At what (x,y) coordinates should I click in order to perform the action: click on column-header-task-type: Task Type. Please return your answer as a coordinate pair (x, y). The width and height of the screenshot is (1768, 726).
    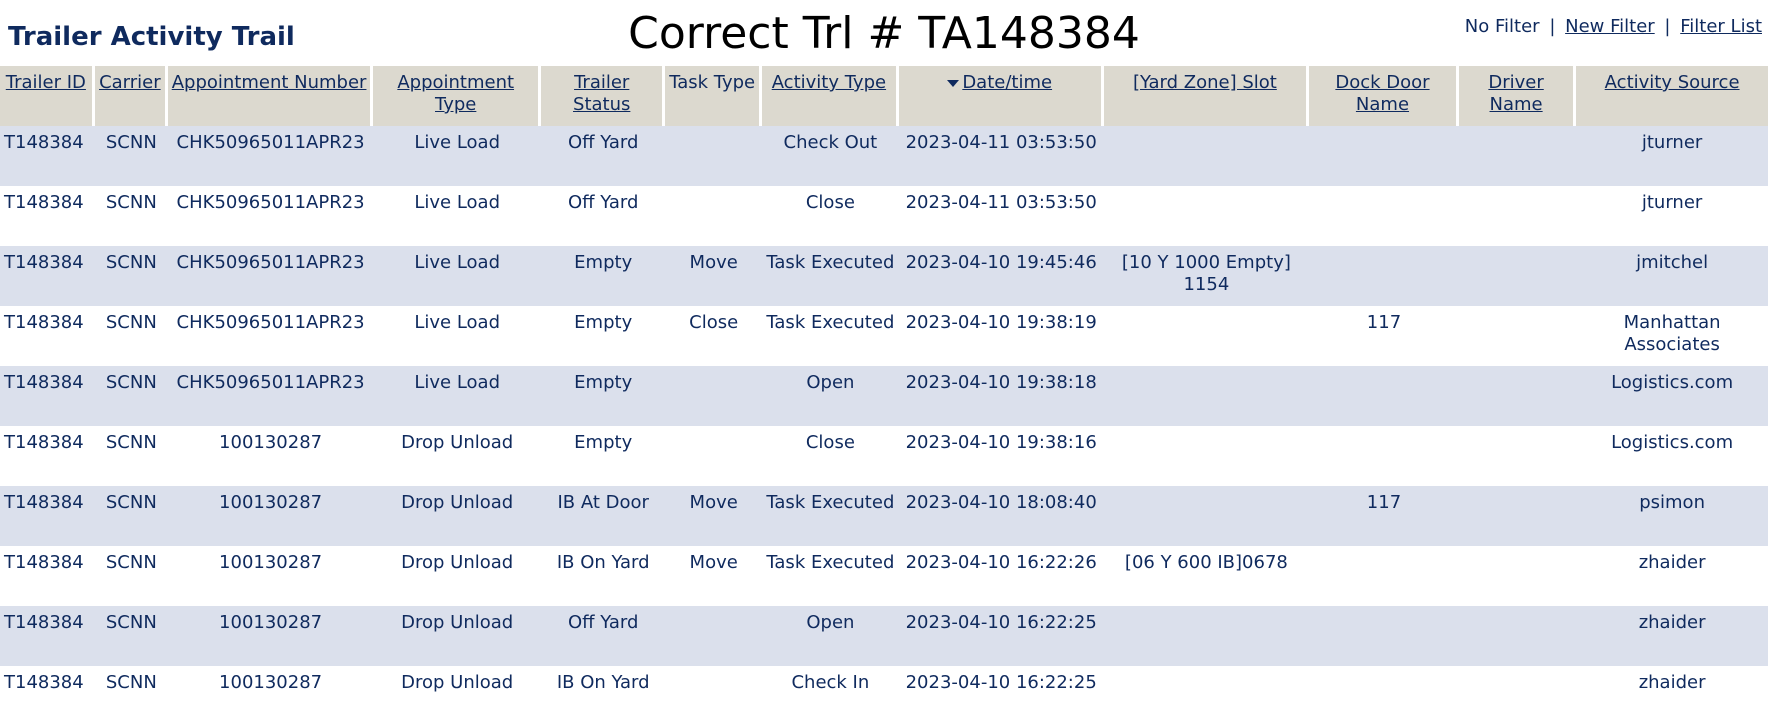
    Looking at the image, I should click on (714, 96).